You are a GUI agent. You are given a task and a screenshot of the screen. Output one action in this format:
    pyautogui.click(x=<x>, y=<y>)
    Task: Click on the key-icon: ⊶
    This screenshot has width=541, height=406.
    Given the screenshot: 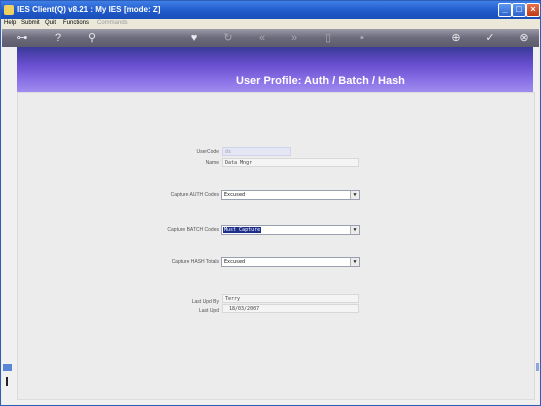 What is the action you would take?
    pyautogui.click(x=22, y=38)
    